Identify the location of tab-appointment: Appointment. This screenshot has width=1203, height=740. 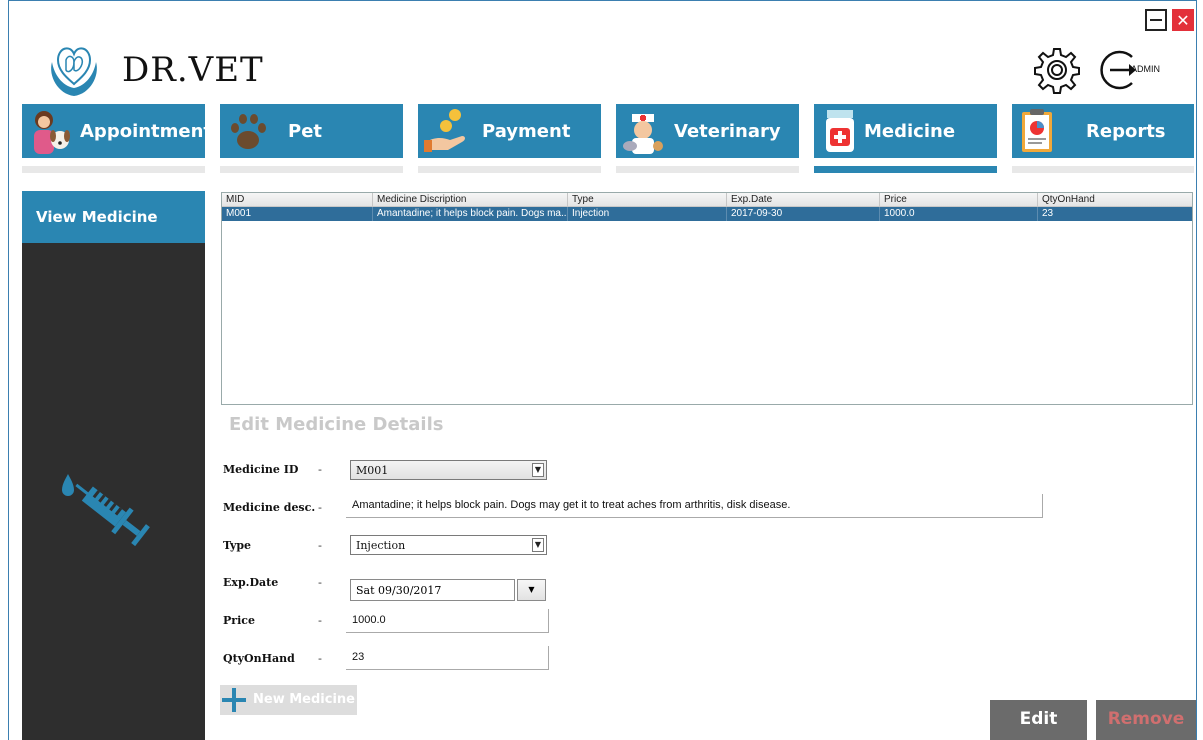
(117, 131).